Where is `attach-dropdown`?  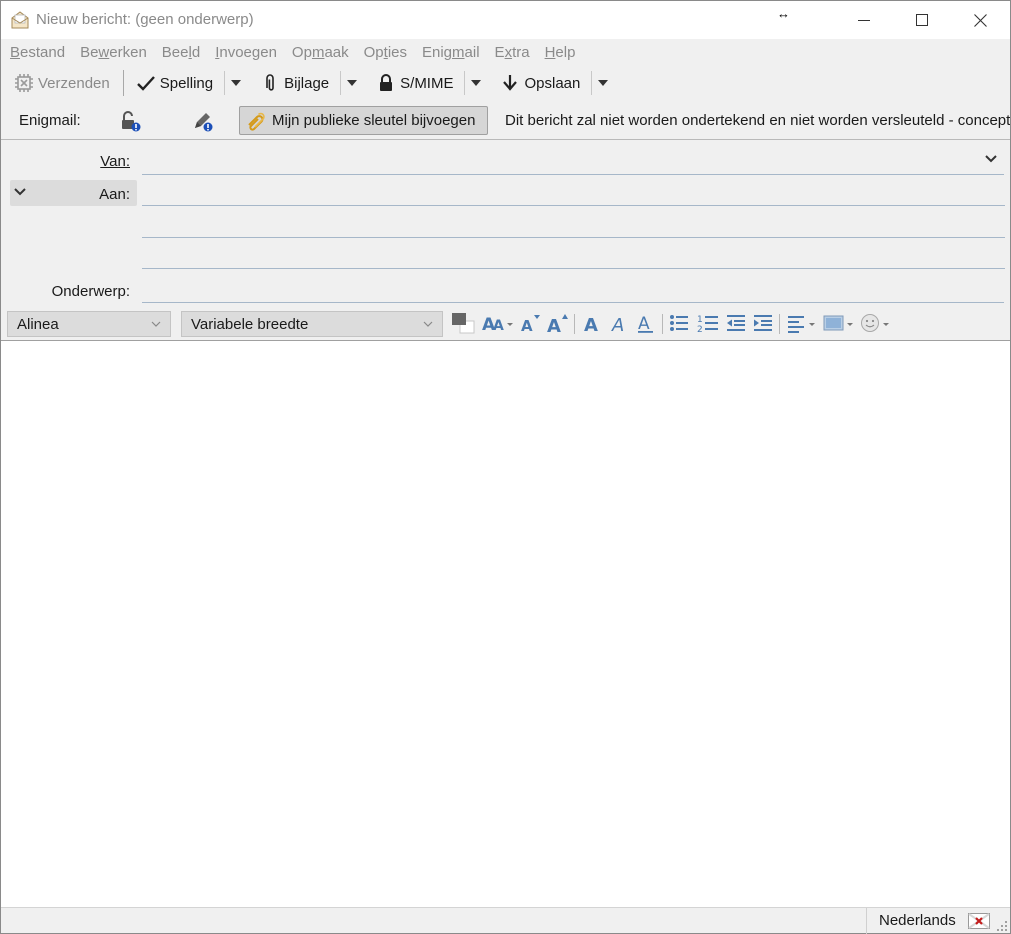
attach-dropdown is located at coordinates (352, 83).